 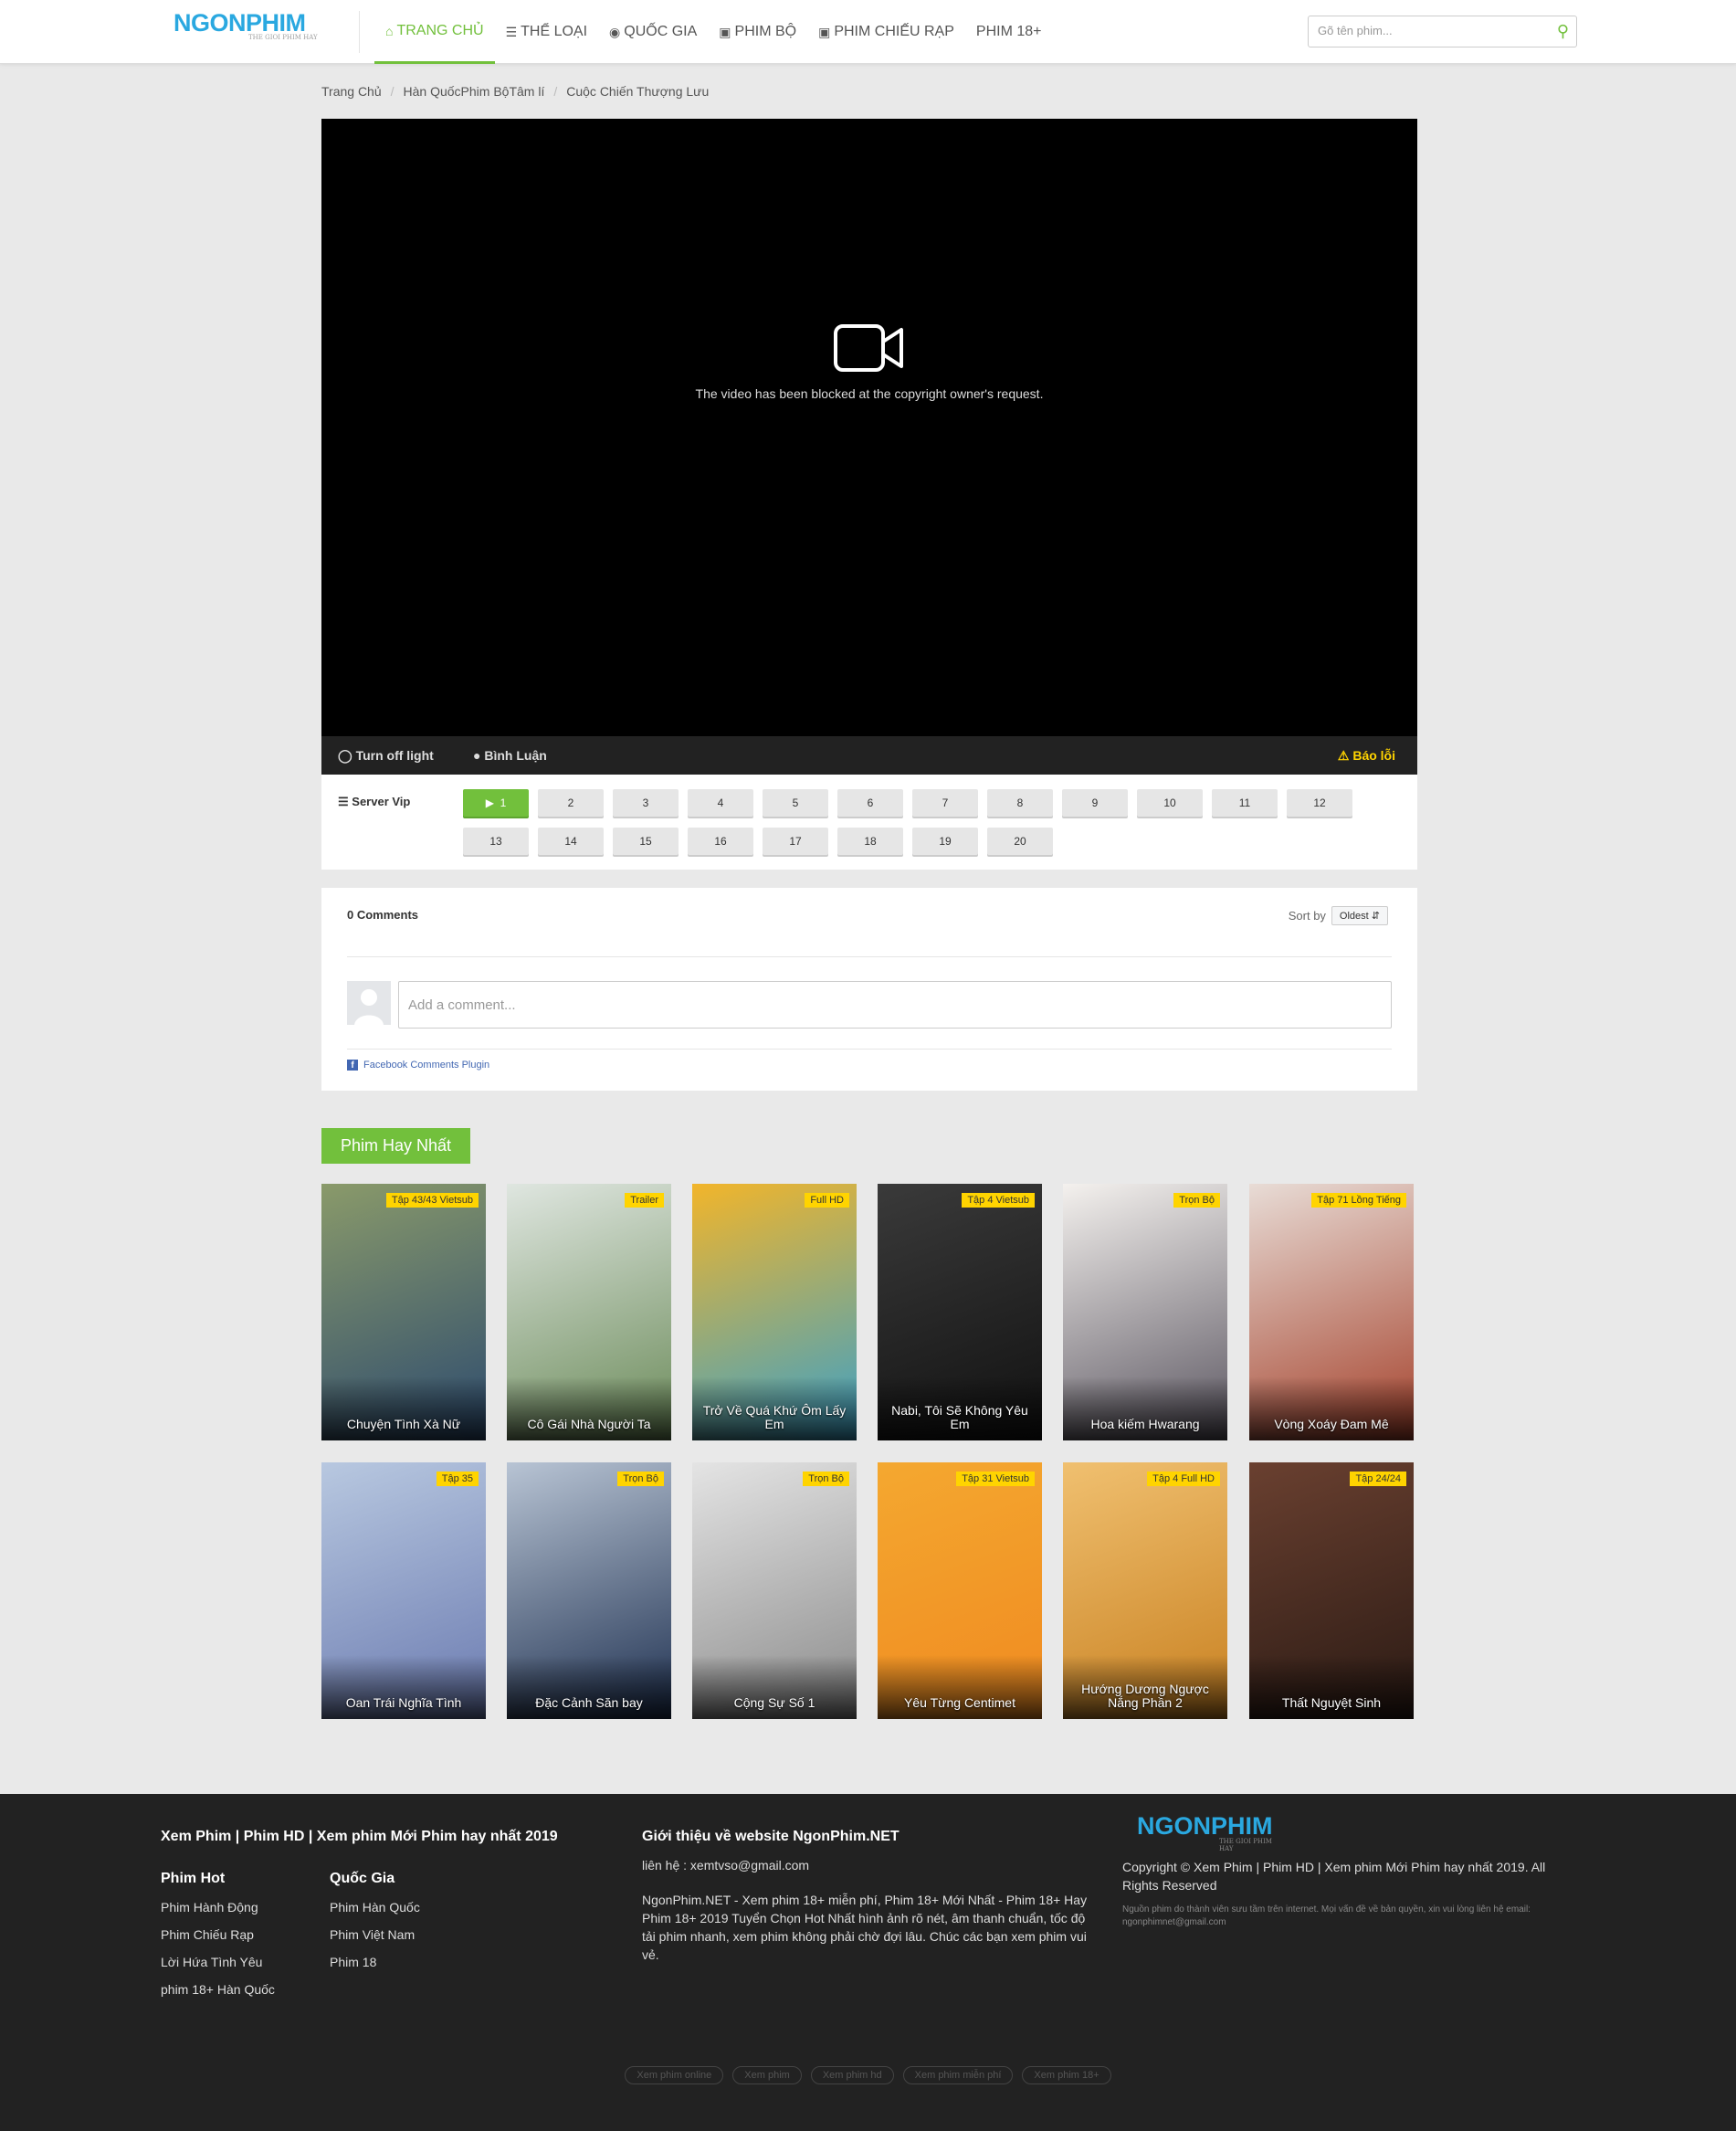 I want to click on report-error-button: ⚠ Báo lỗi, so click(x=1366, y=756).